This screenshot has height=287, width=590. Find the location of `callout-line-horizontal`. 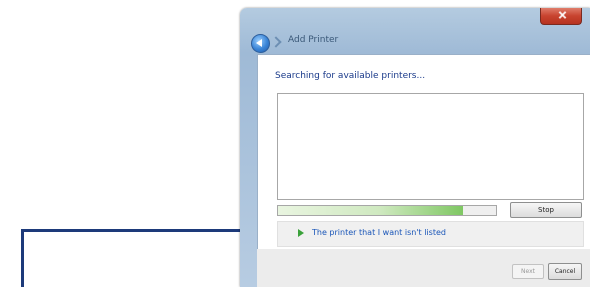

callout-line-horizontal is located at coordinates (139, 230).